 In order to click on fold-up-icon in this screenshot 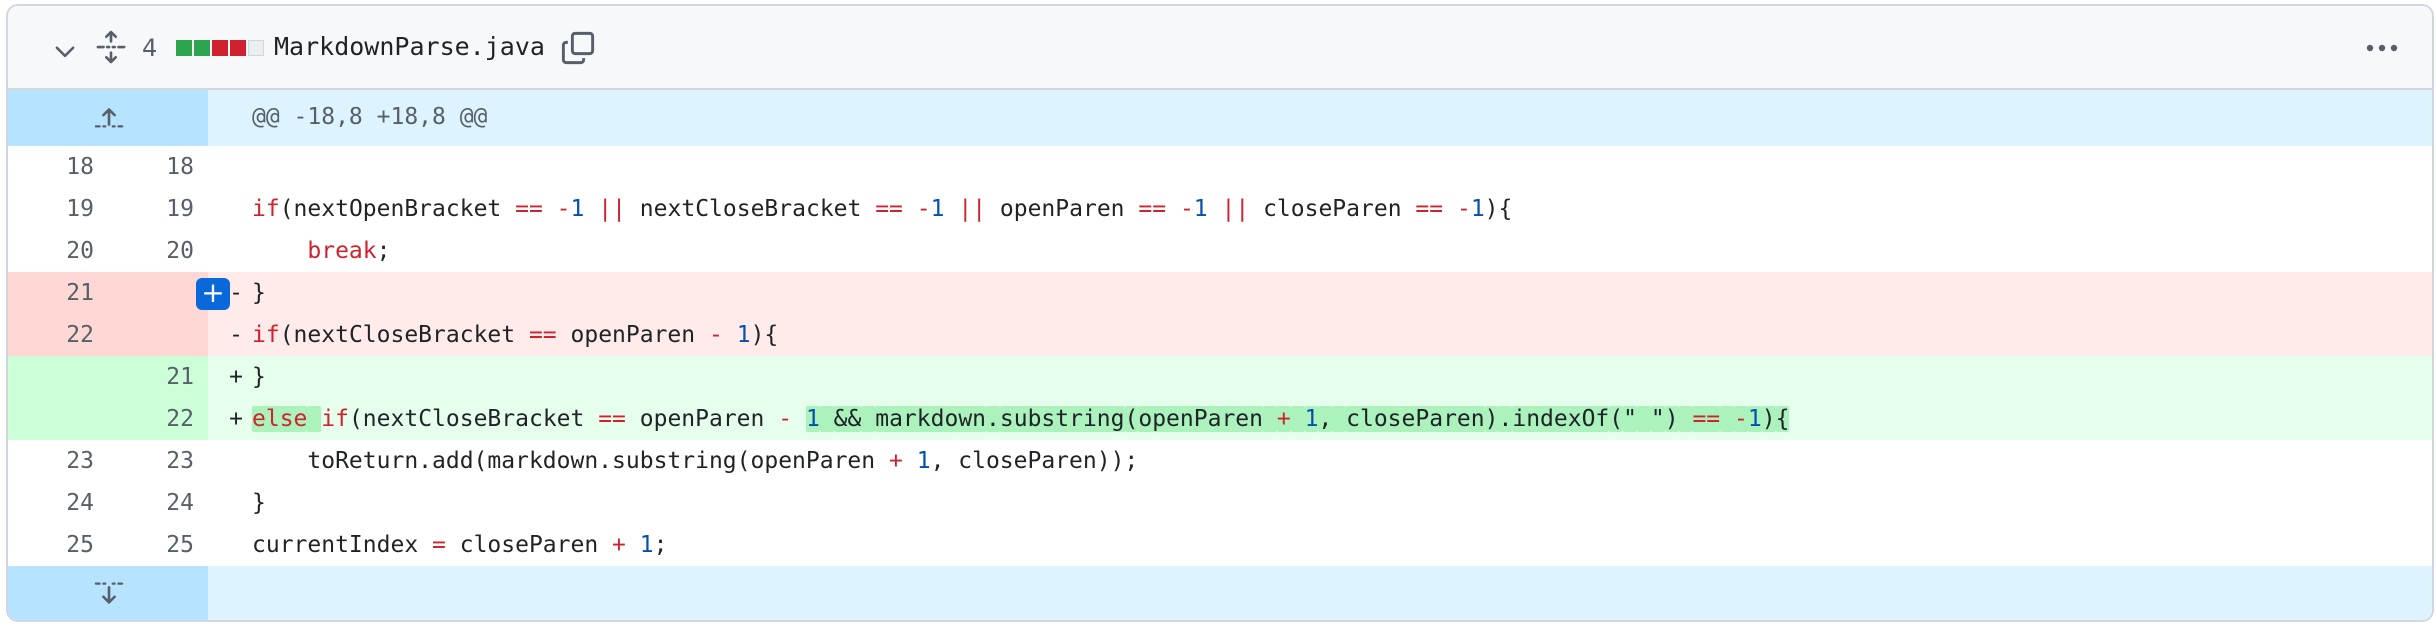, I will do `click(109, 118)`.